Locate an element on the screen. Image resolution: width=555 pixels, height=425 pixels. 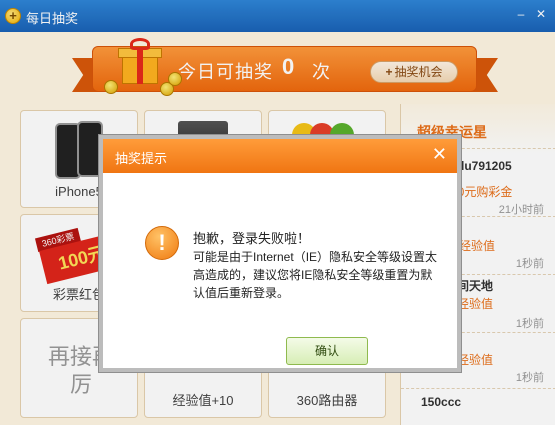
dialog-message-title: 抱歉，登录失败啦！ is located at coordinates (252, 238).